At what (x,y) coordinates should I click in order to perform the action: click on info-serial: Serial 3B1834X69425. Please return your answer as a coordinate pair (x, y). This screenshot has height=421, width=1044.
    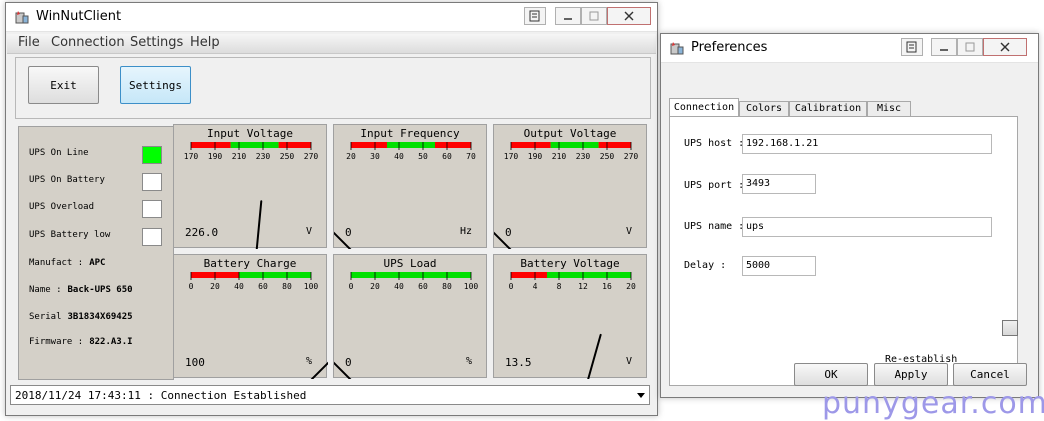
    Looking at the image, I should click on (81, 317).